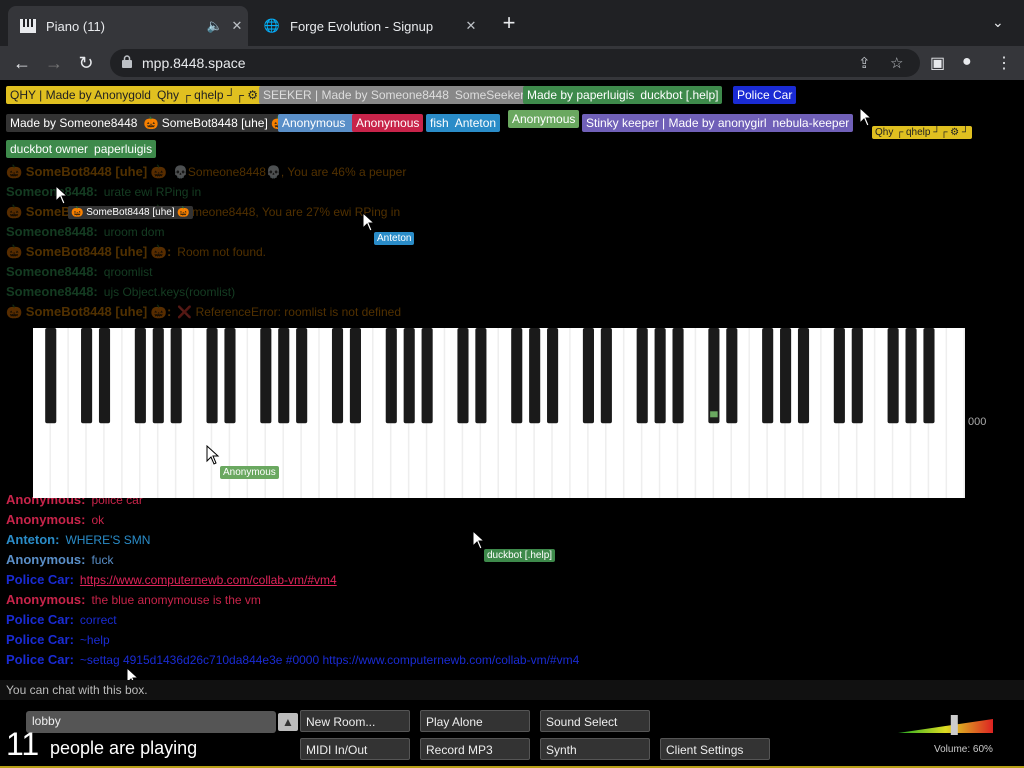 The image size is (1024, 768). Describe the element at coordinates (595, 749) in the screenshot. I see `synth-button: Synth` at that location.